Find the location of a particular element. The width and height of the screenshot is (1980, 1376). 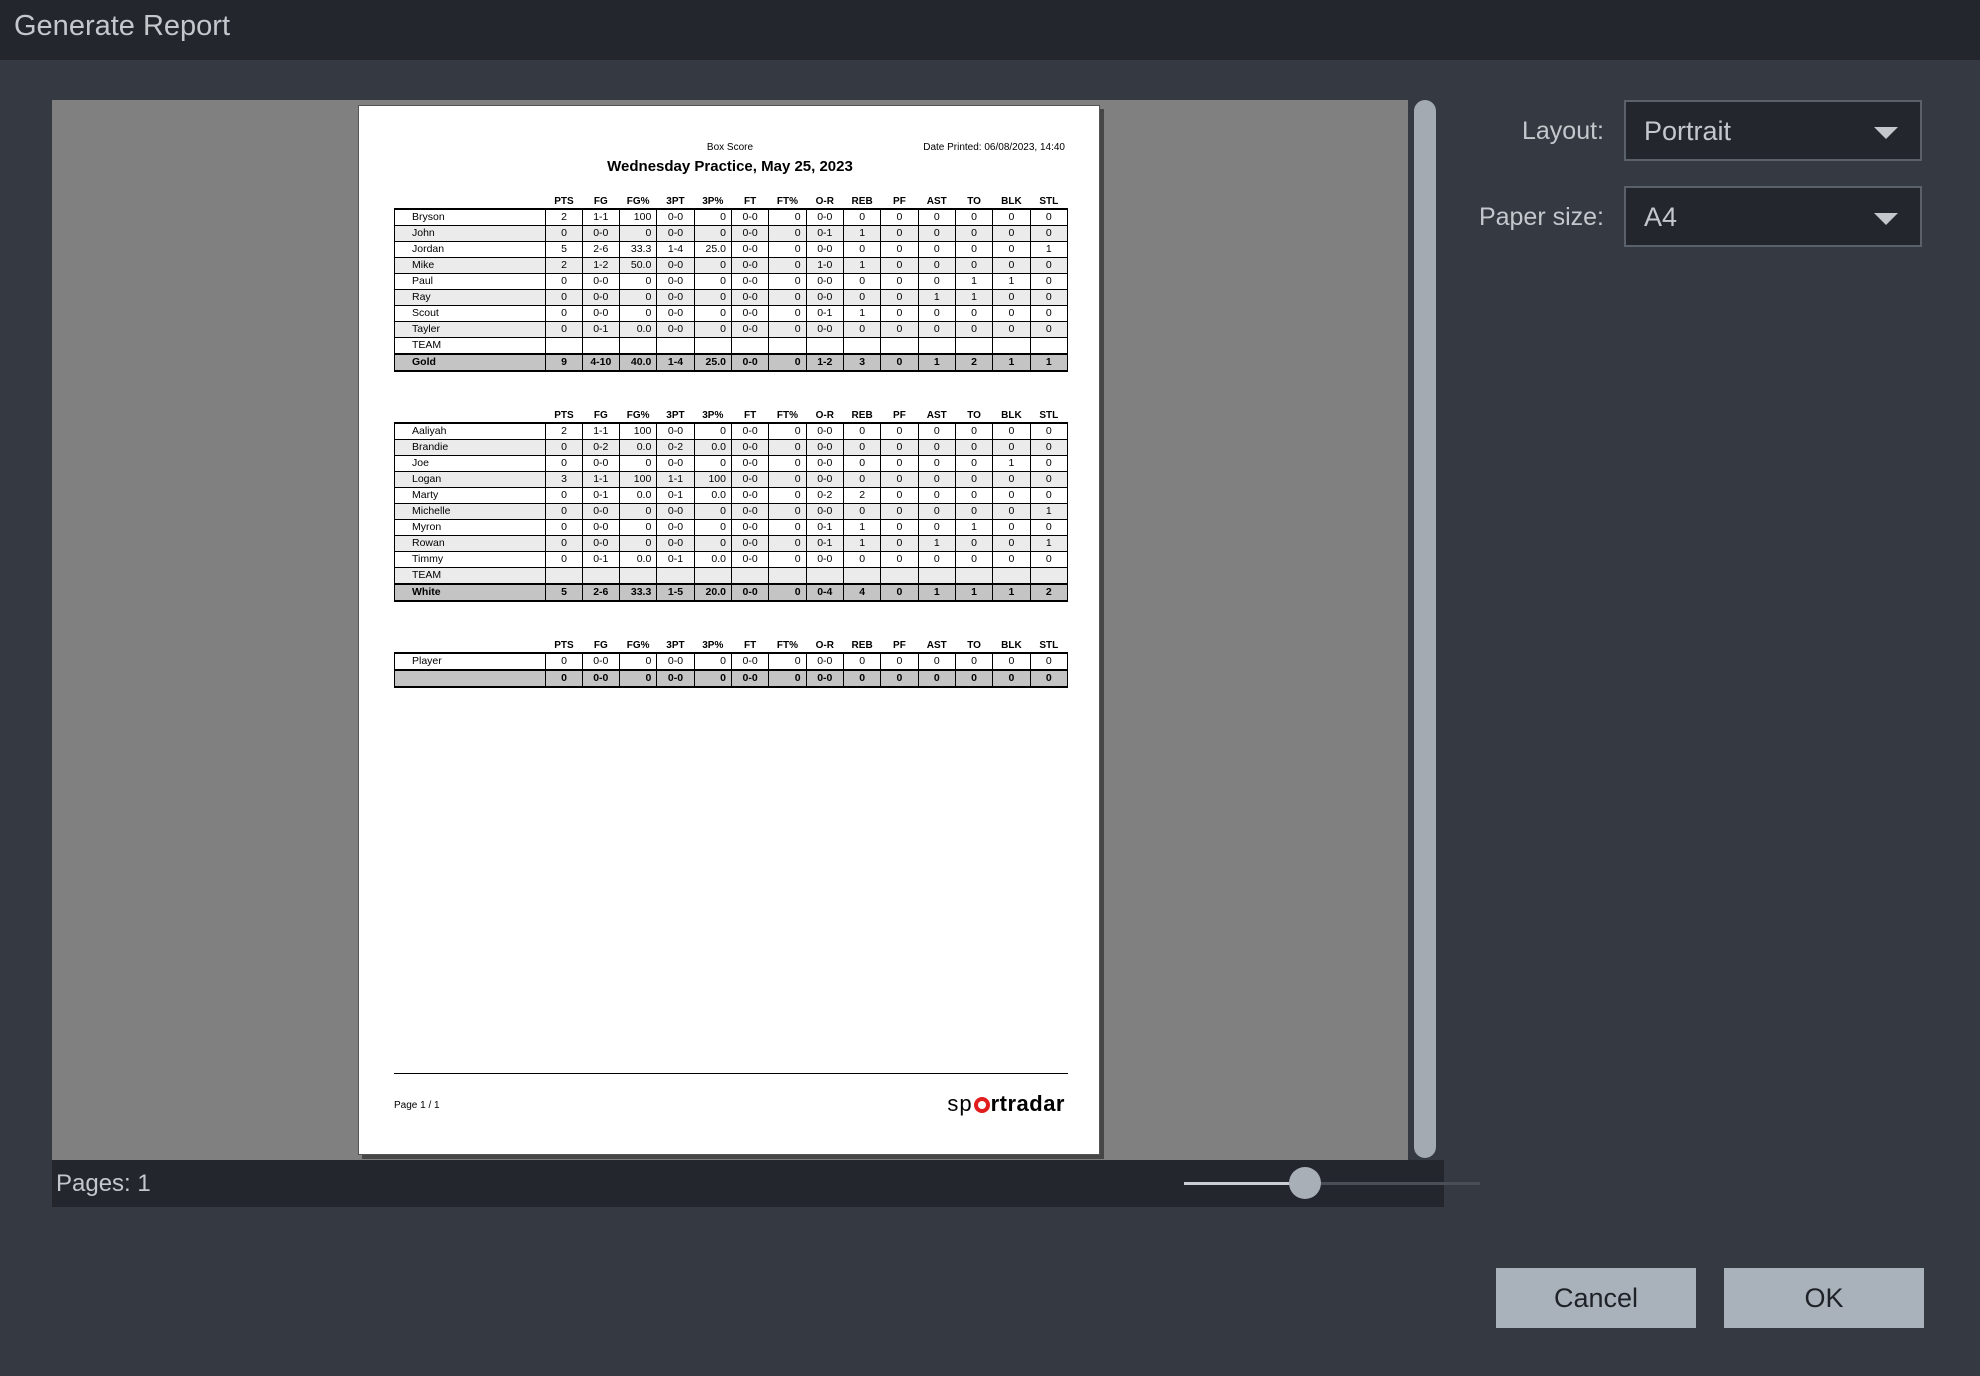

paper-size-select: A4 is located at coordinates (1773, 216).